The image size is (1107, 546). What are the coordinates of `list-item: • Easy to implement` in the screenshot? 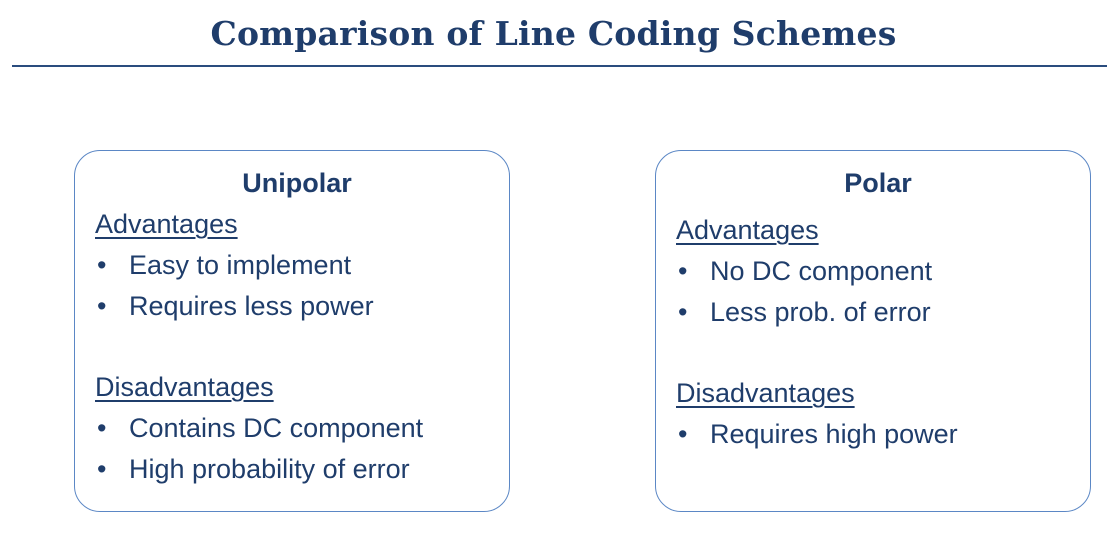 It's located at (297, 265).